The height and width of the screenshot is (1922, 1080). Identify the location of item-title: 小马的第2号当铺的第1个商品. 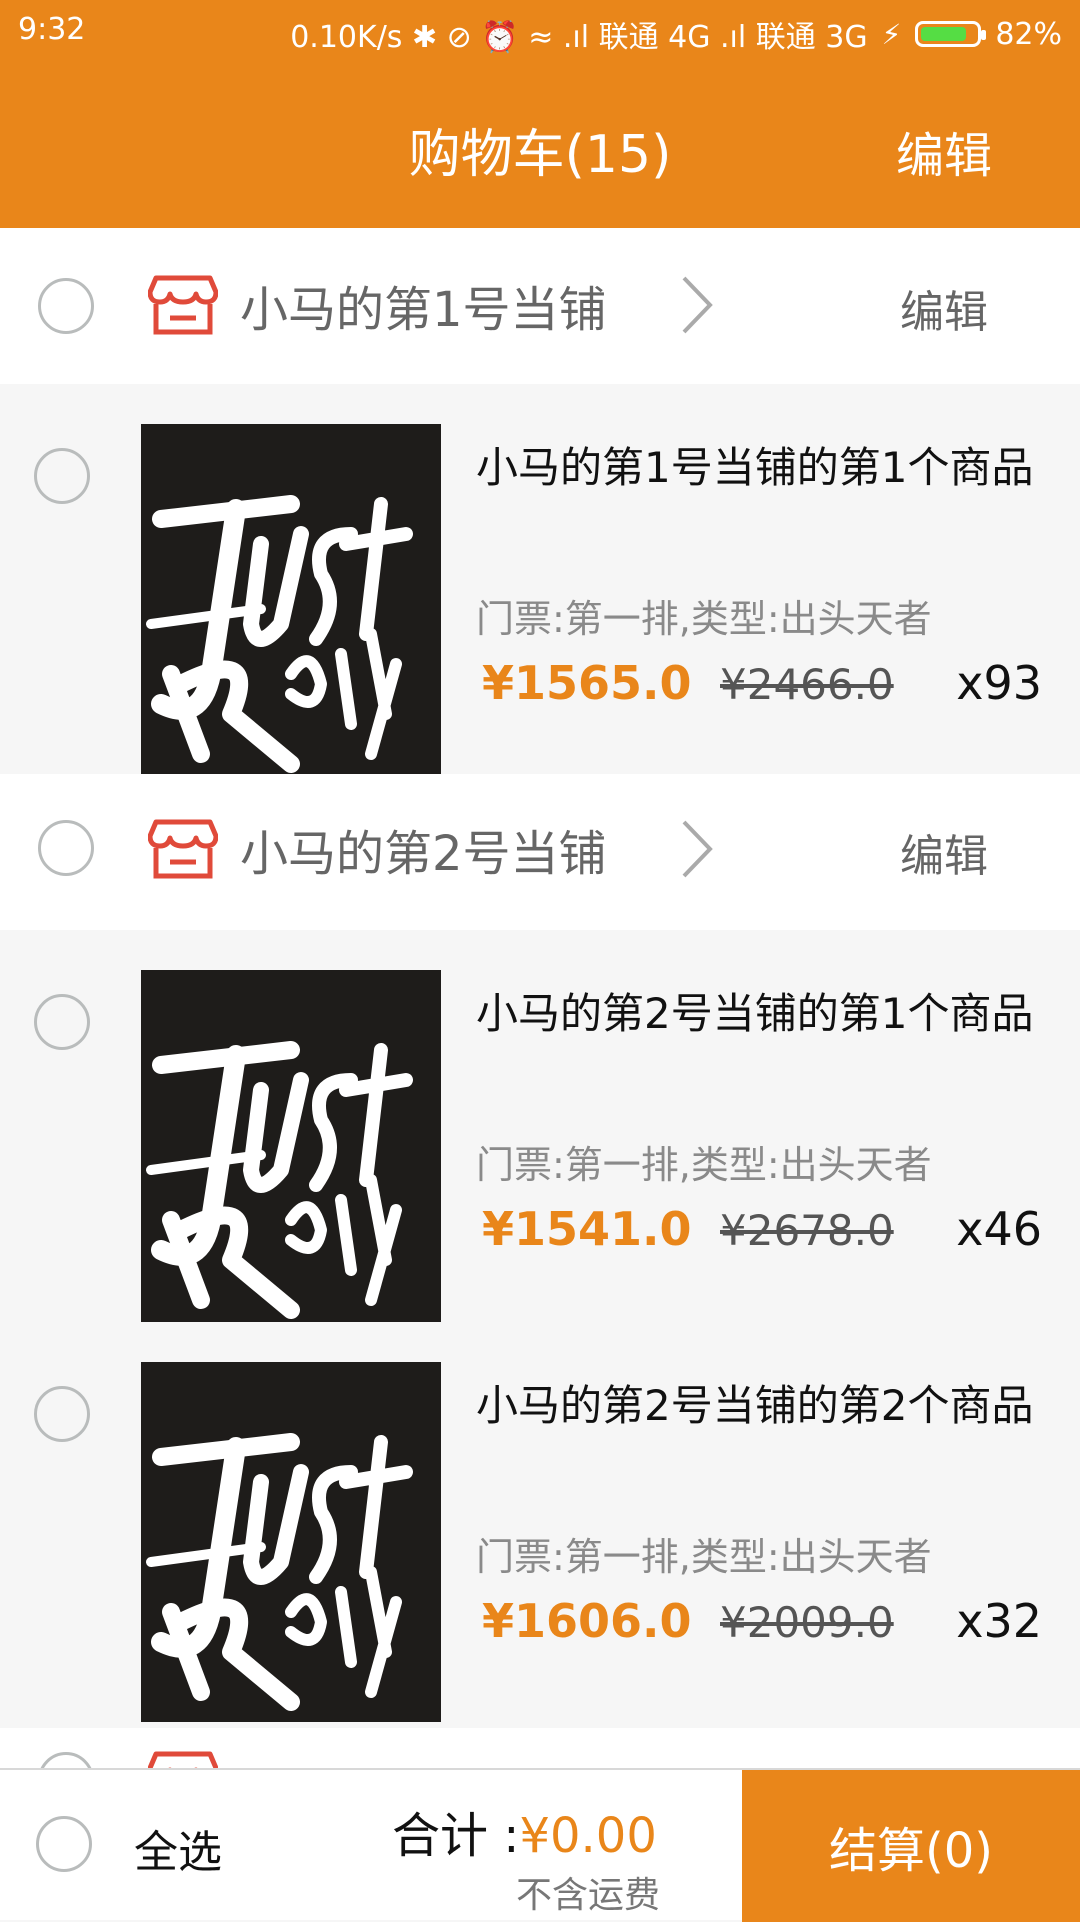
(754, 1010).